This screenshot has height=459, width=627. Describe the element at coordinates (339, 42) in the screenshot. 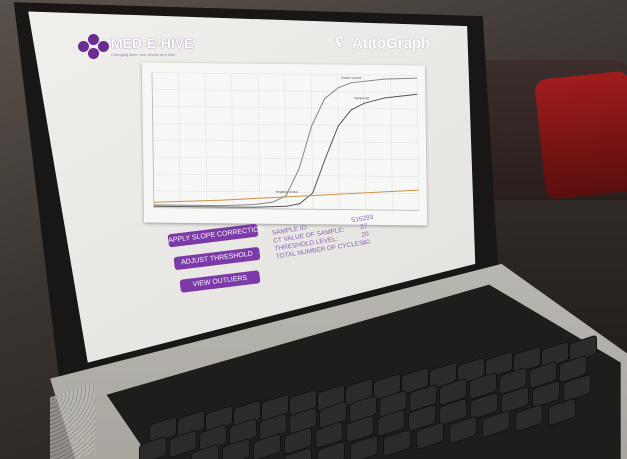

I see `autograph-logo-icon: ʕ` at that location.